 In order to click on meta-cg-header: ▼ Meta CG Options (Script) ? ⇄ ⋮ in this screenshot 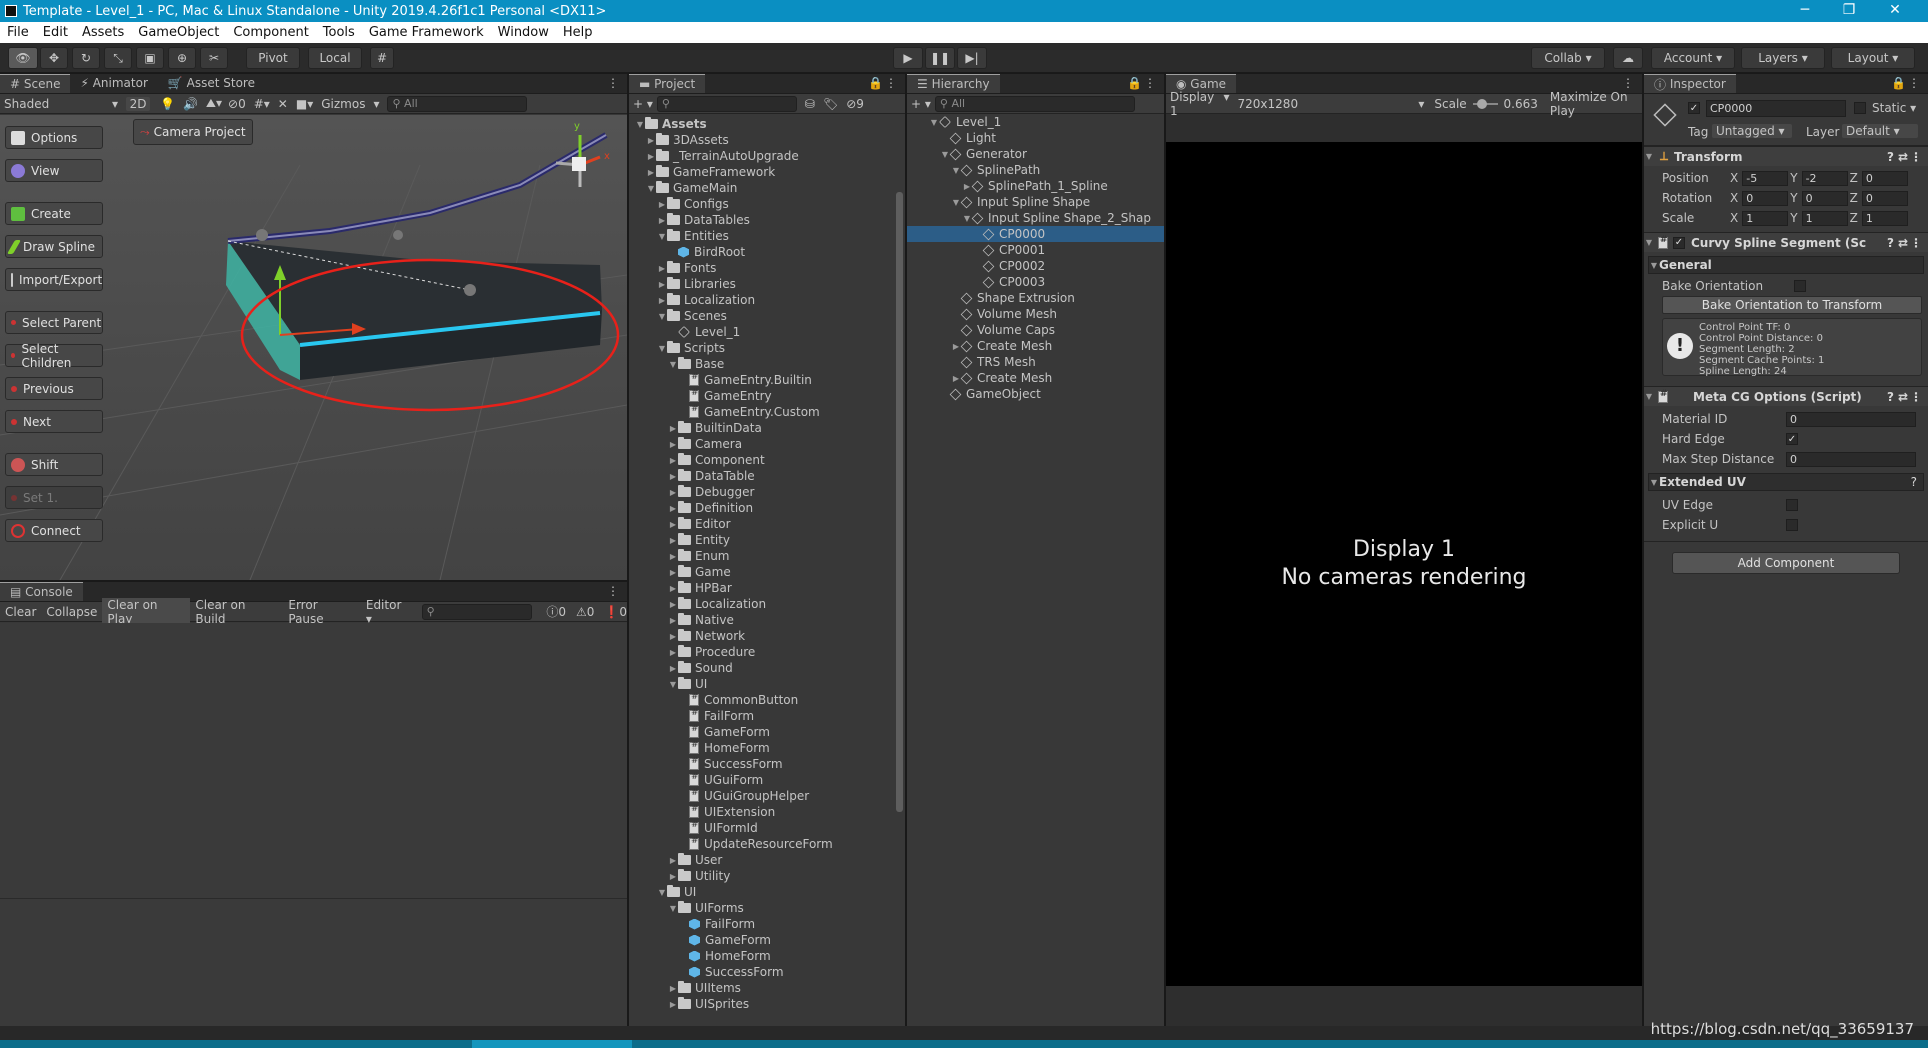, I will do `click(1786, 396)`.